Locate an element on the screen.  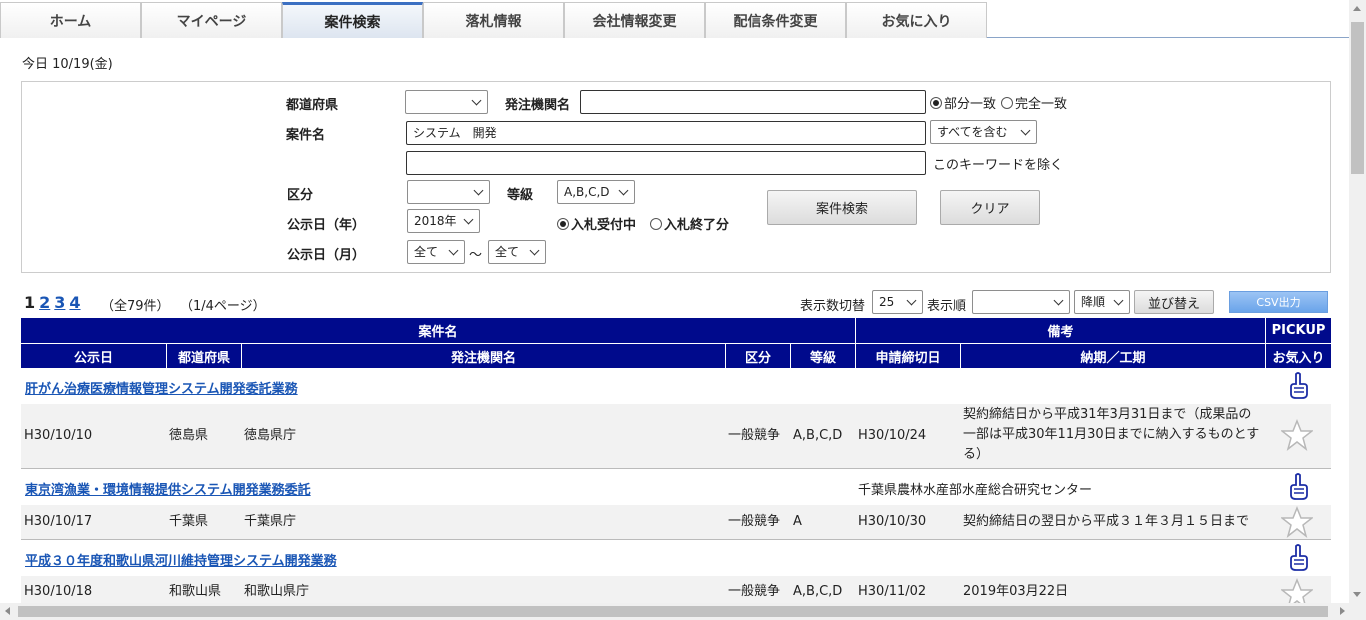
pref-select is located at coordinates (446, 102).